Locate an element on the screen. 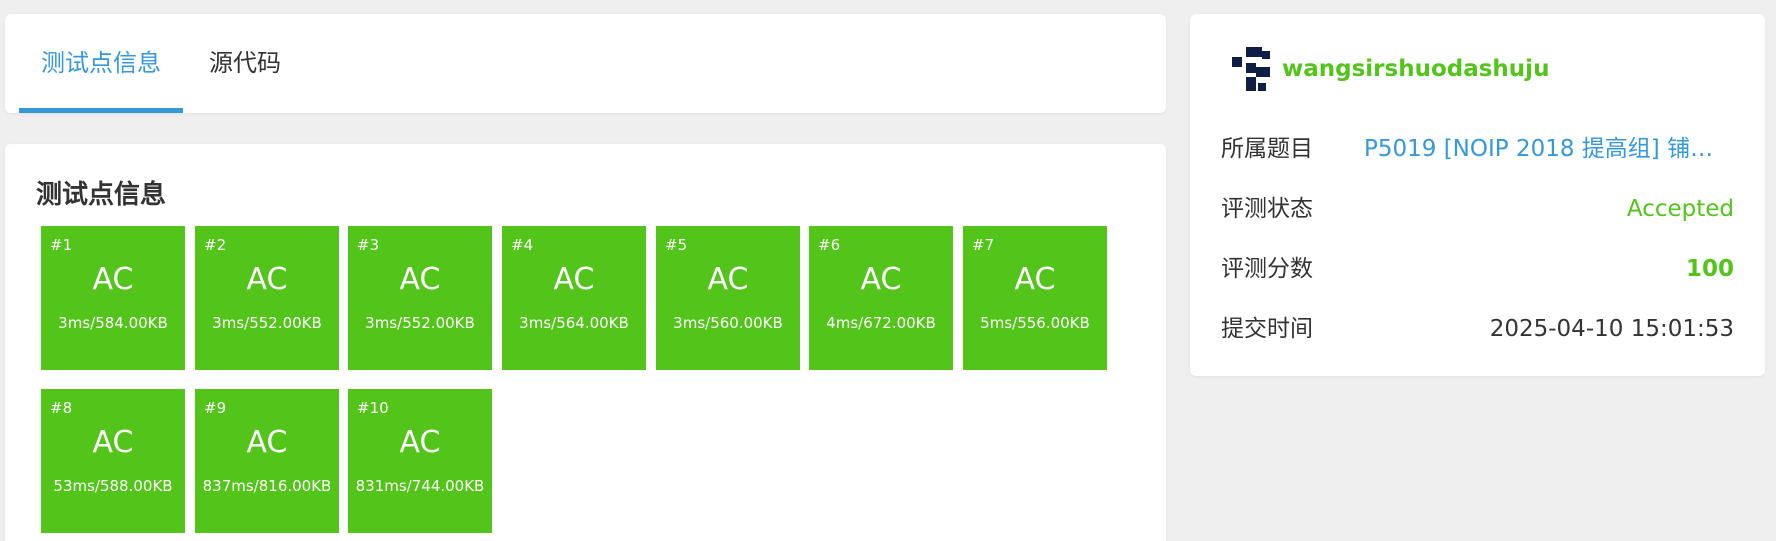 This screenshot has width=1776, height=541. testcase-tile: #10 AC 831ms/744.00KB is located at coordinates (420, 461).